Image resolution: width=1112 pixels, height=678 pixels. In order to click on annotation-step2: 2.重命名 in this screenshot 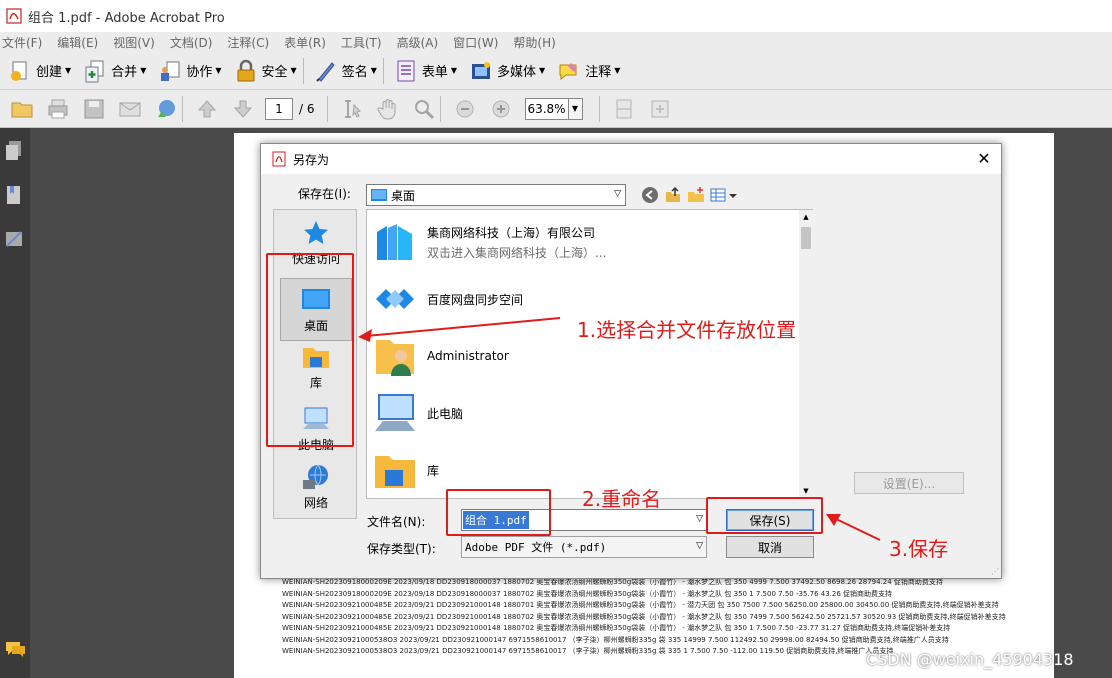, I will do `click(622, 499)`.